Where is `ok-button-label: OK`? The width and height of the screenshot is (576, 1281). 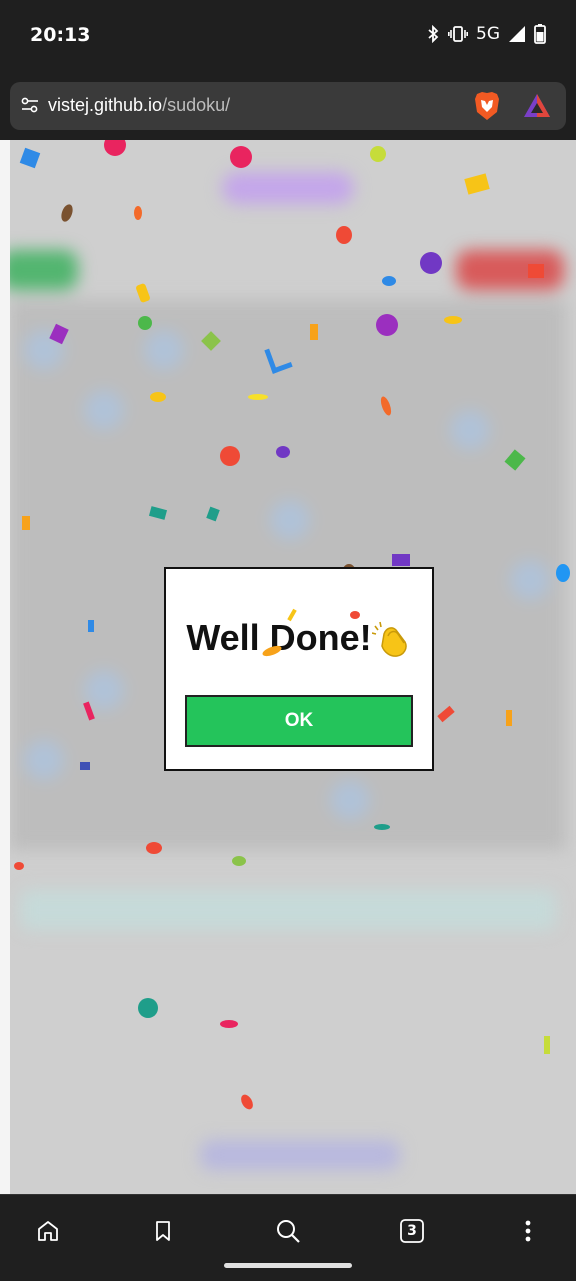
ok-button-label: OK is located at coordinates (299, 720).